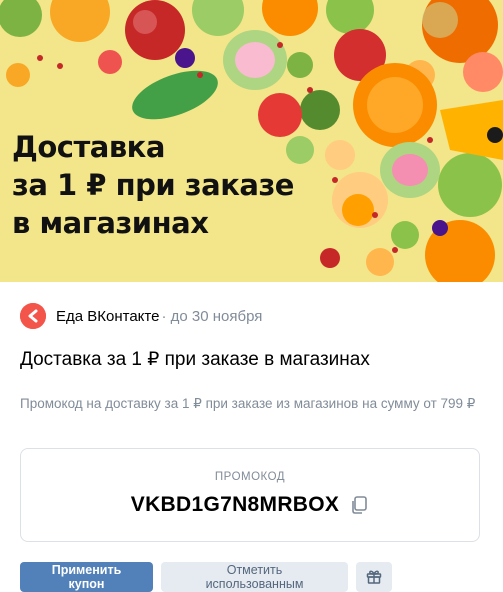 This screenshot has height=592, width=503. What do you see at coordinates (33, 316) in the screenshot?
I see `vk-food-logo-icon` at bounding box center [33, 316].